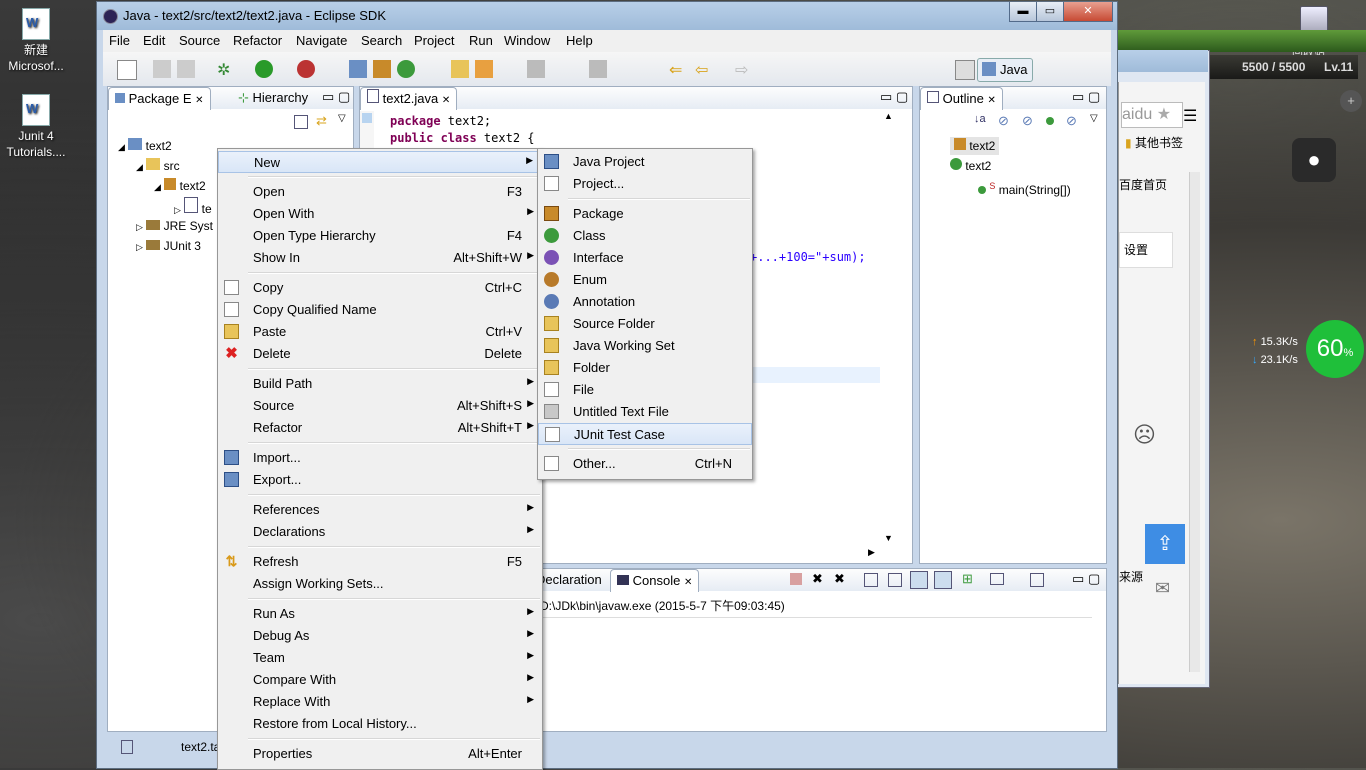 The width and height of the screenshot is (1366, 770). I want to click on new-annotation: Annotation, so click(645, 302).